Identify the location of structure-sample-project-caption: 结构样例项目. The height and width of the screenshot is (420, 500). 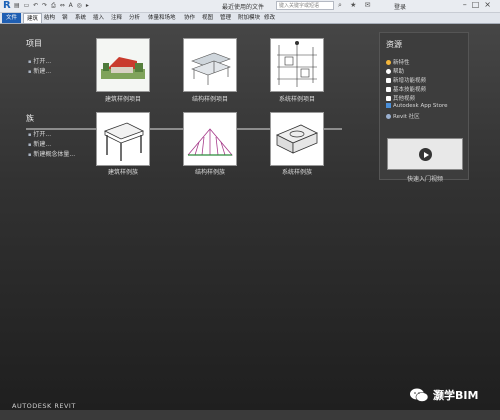
(210, 98).